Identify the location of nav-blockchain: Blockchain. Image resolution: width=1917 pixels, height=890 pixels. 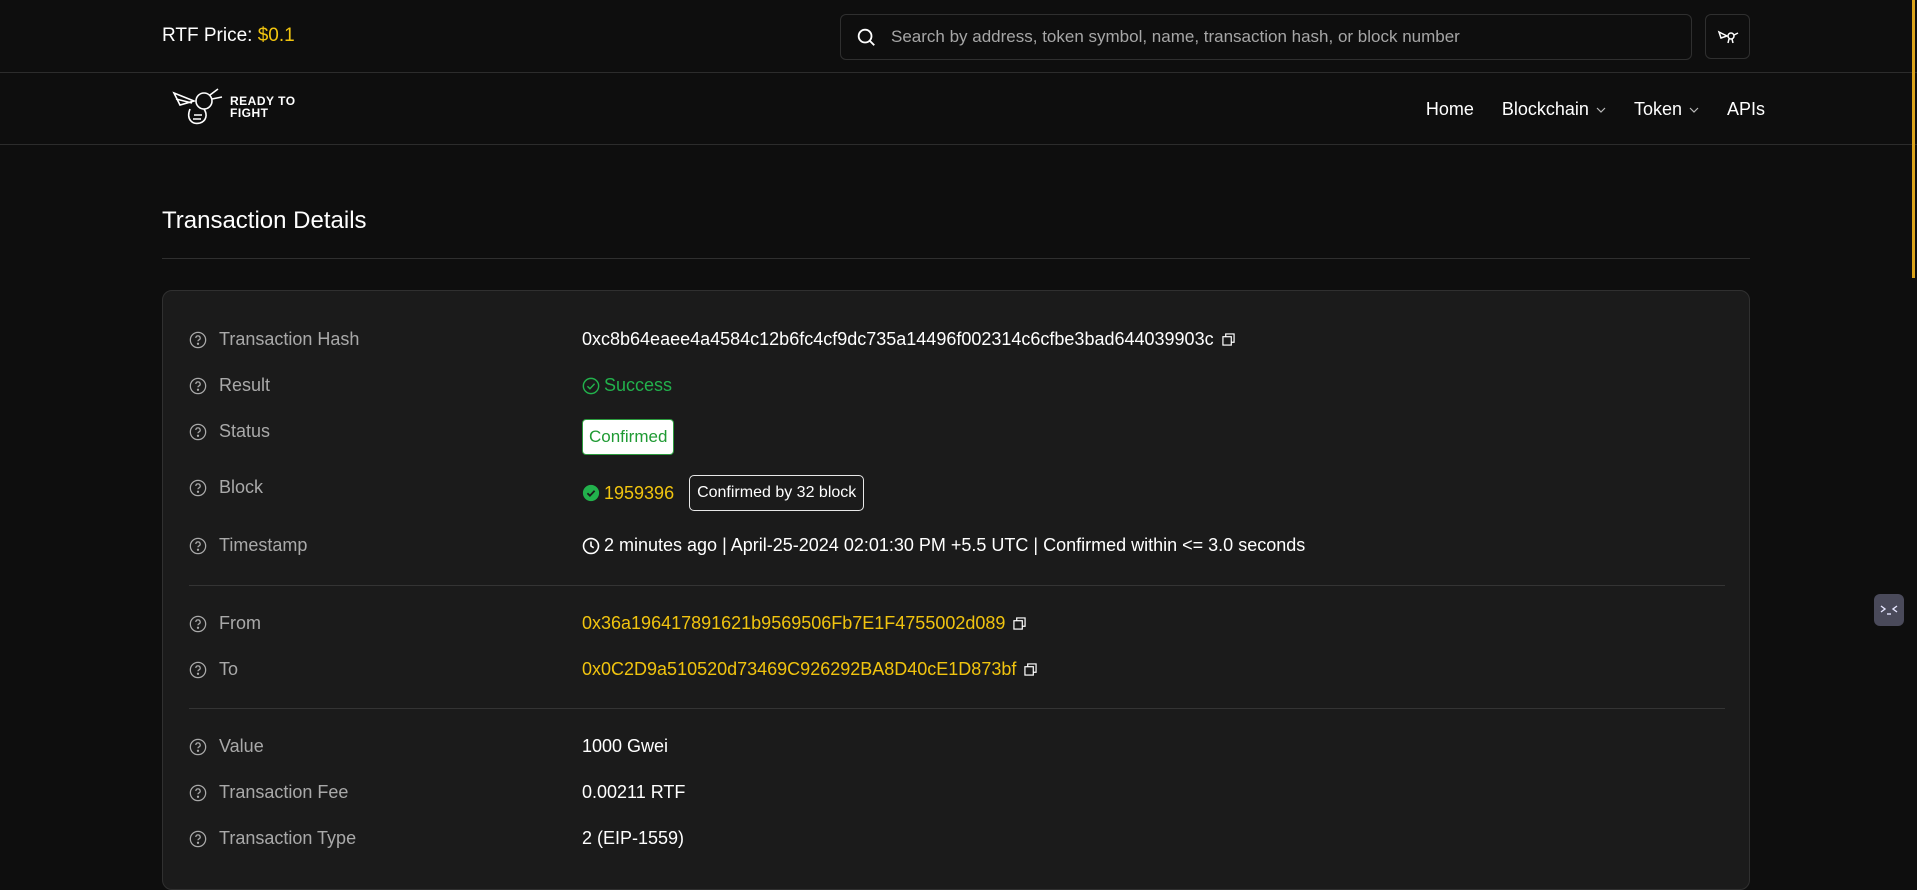
(1554, 109).